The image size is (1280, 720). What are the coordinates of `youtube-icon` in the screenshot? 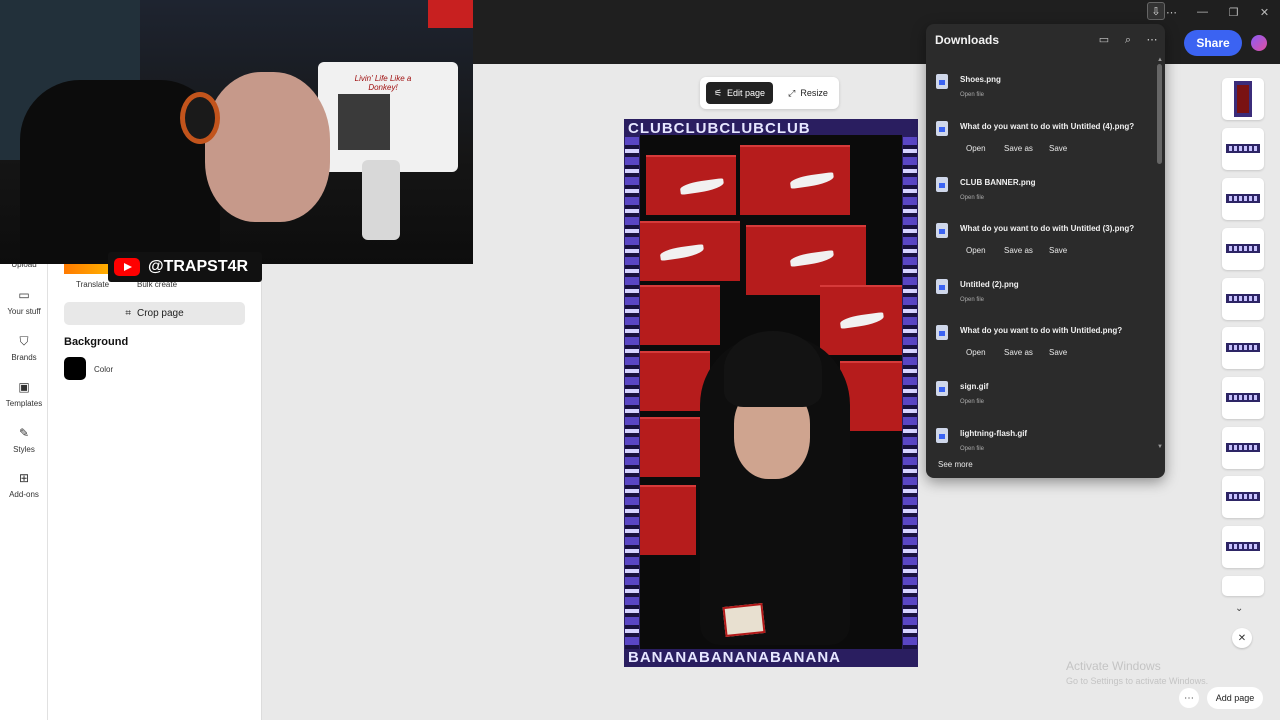 It's located at (127, 267).